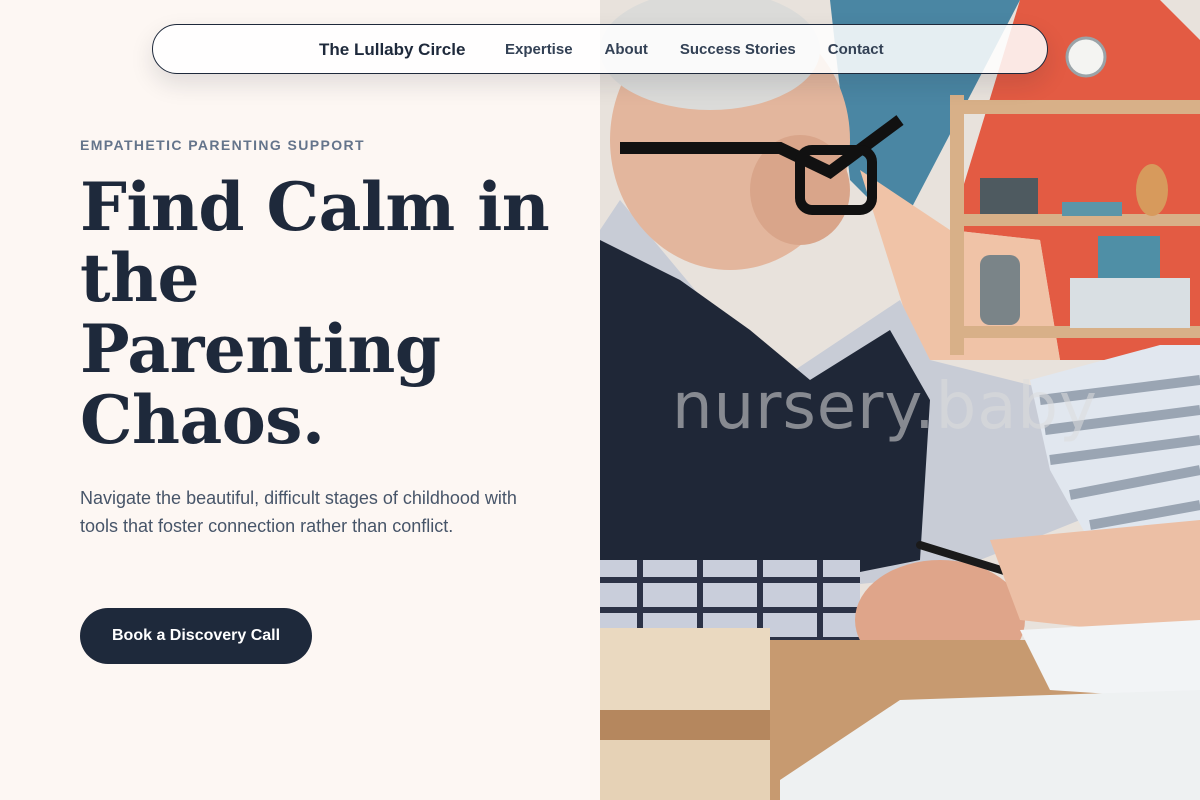 The height and width of the screenshot is (800, 1200). Describe the element at coordinates (222, 145) in the screenshot. I see `hero-eyebrow: EMPATHETIC PARENTING SUPPORT` at that location.